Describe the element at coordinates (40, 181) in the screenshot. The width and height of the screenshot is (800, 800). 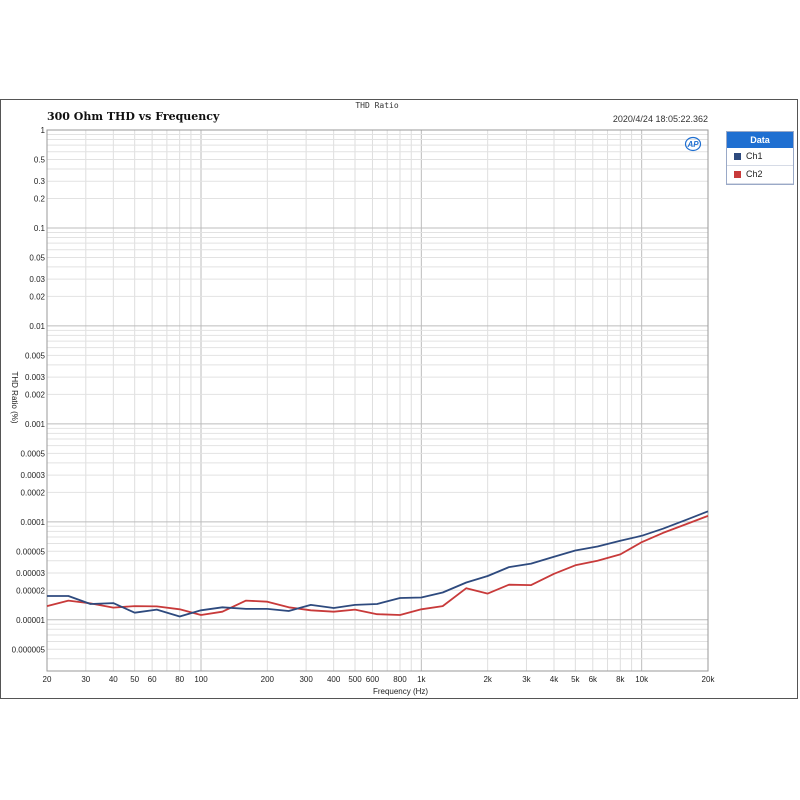
I see `y-tick-label: 0.3` at that location.